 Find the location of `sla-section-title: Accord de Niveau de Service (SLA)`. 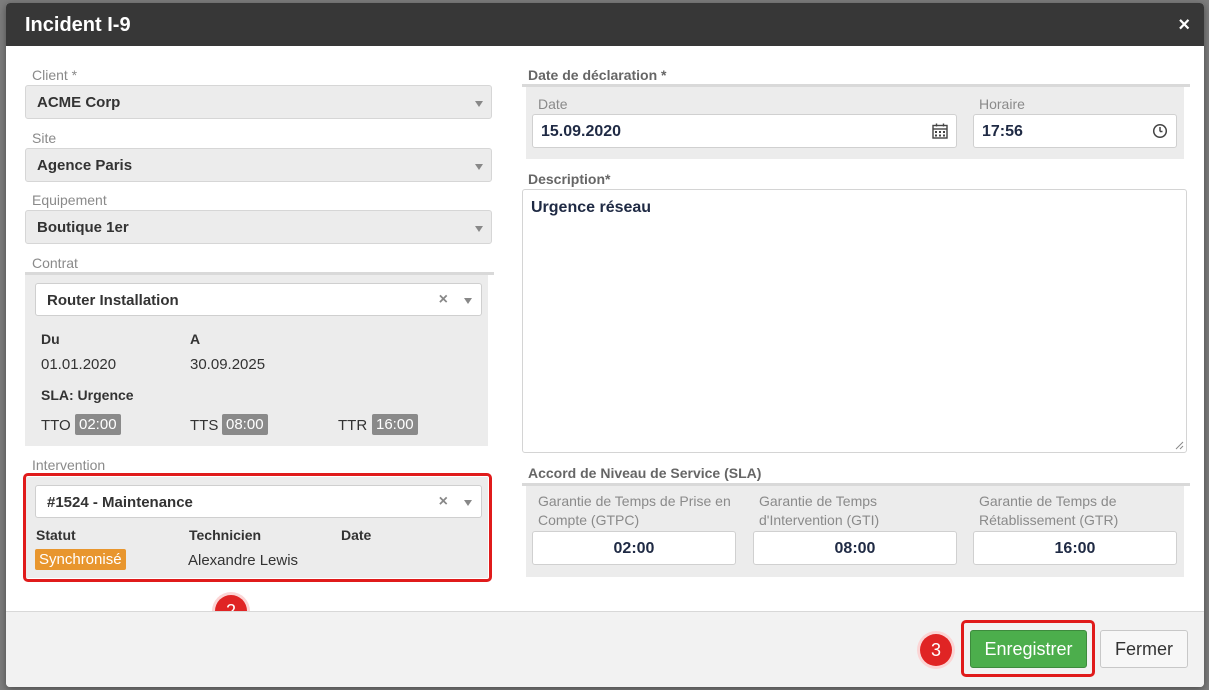

sla-section-title: Accord de Niveau de Service (SLA) is located at coordinates (645, 473).